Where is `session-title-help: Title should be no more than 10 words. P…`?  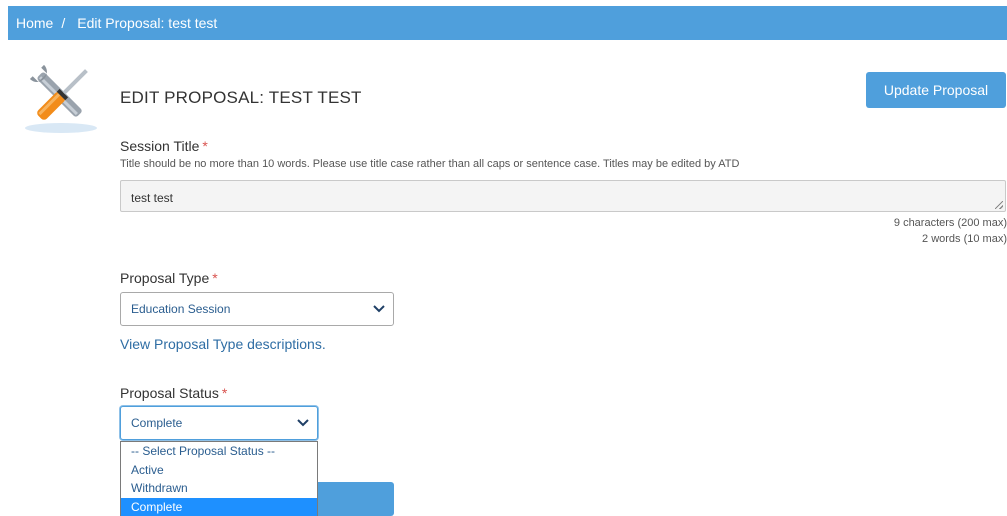 session-title-help: Title should be no more than 10 words. P… is located at coordinates (430, 164).